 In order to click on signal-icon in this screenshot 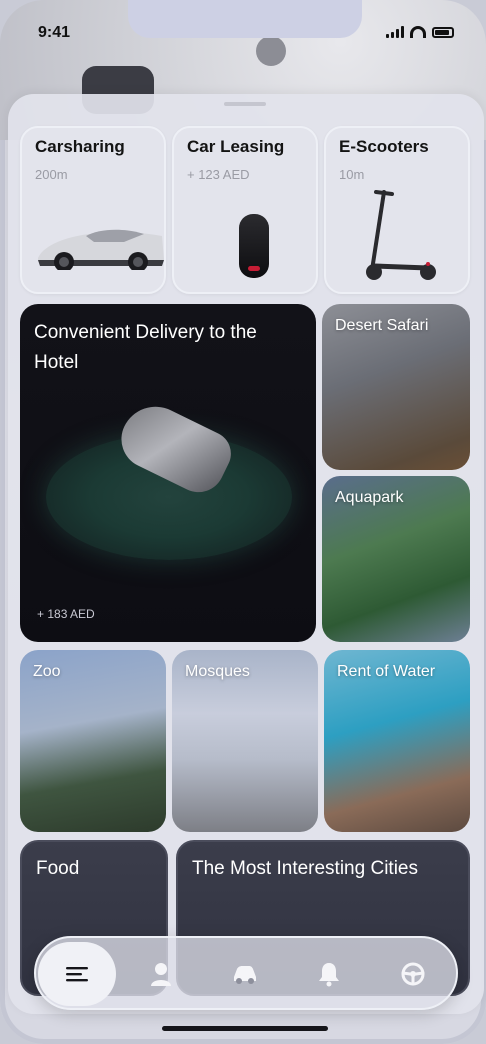, I will do `click(395, 32)`.